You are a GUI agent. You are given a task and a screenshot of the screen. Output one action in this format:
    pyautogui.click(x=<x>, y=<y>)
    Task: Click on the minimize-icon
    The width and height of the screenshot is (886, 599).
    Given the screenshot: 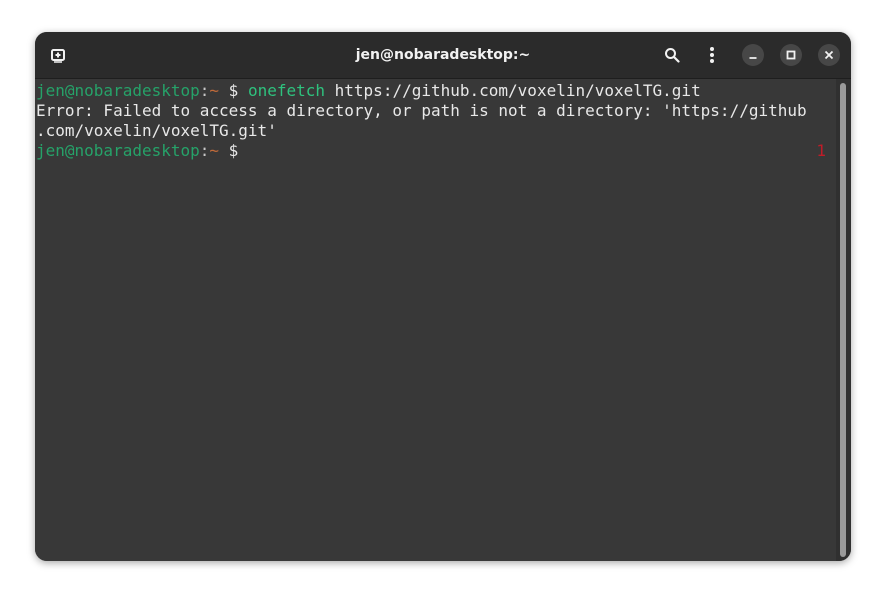 What is the action you would take?
    pyautogui.click(x=753, y=58)
    